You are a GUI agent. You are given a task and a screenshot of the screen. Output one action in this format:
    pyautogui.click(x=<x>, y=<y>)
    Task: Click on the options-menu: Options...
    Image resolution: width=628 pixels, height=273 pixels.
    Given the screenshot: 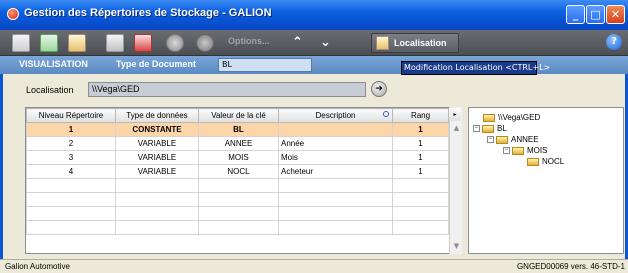 What is the action you would take?
    pyautogui.click(x=249, y=41)
    